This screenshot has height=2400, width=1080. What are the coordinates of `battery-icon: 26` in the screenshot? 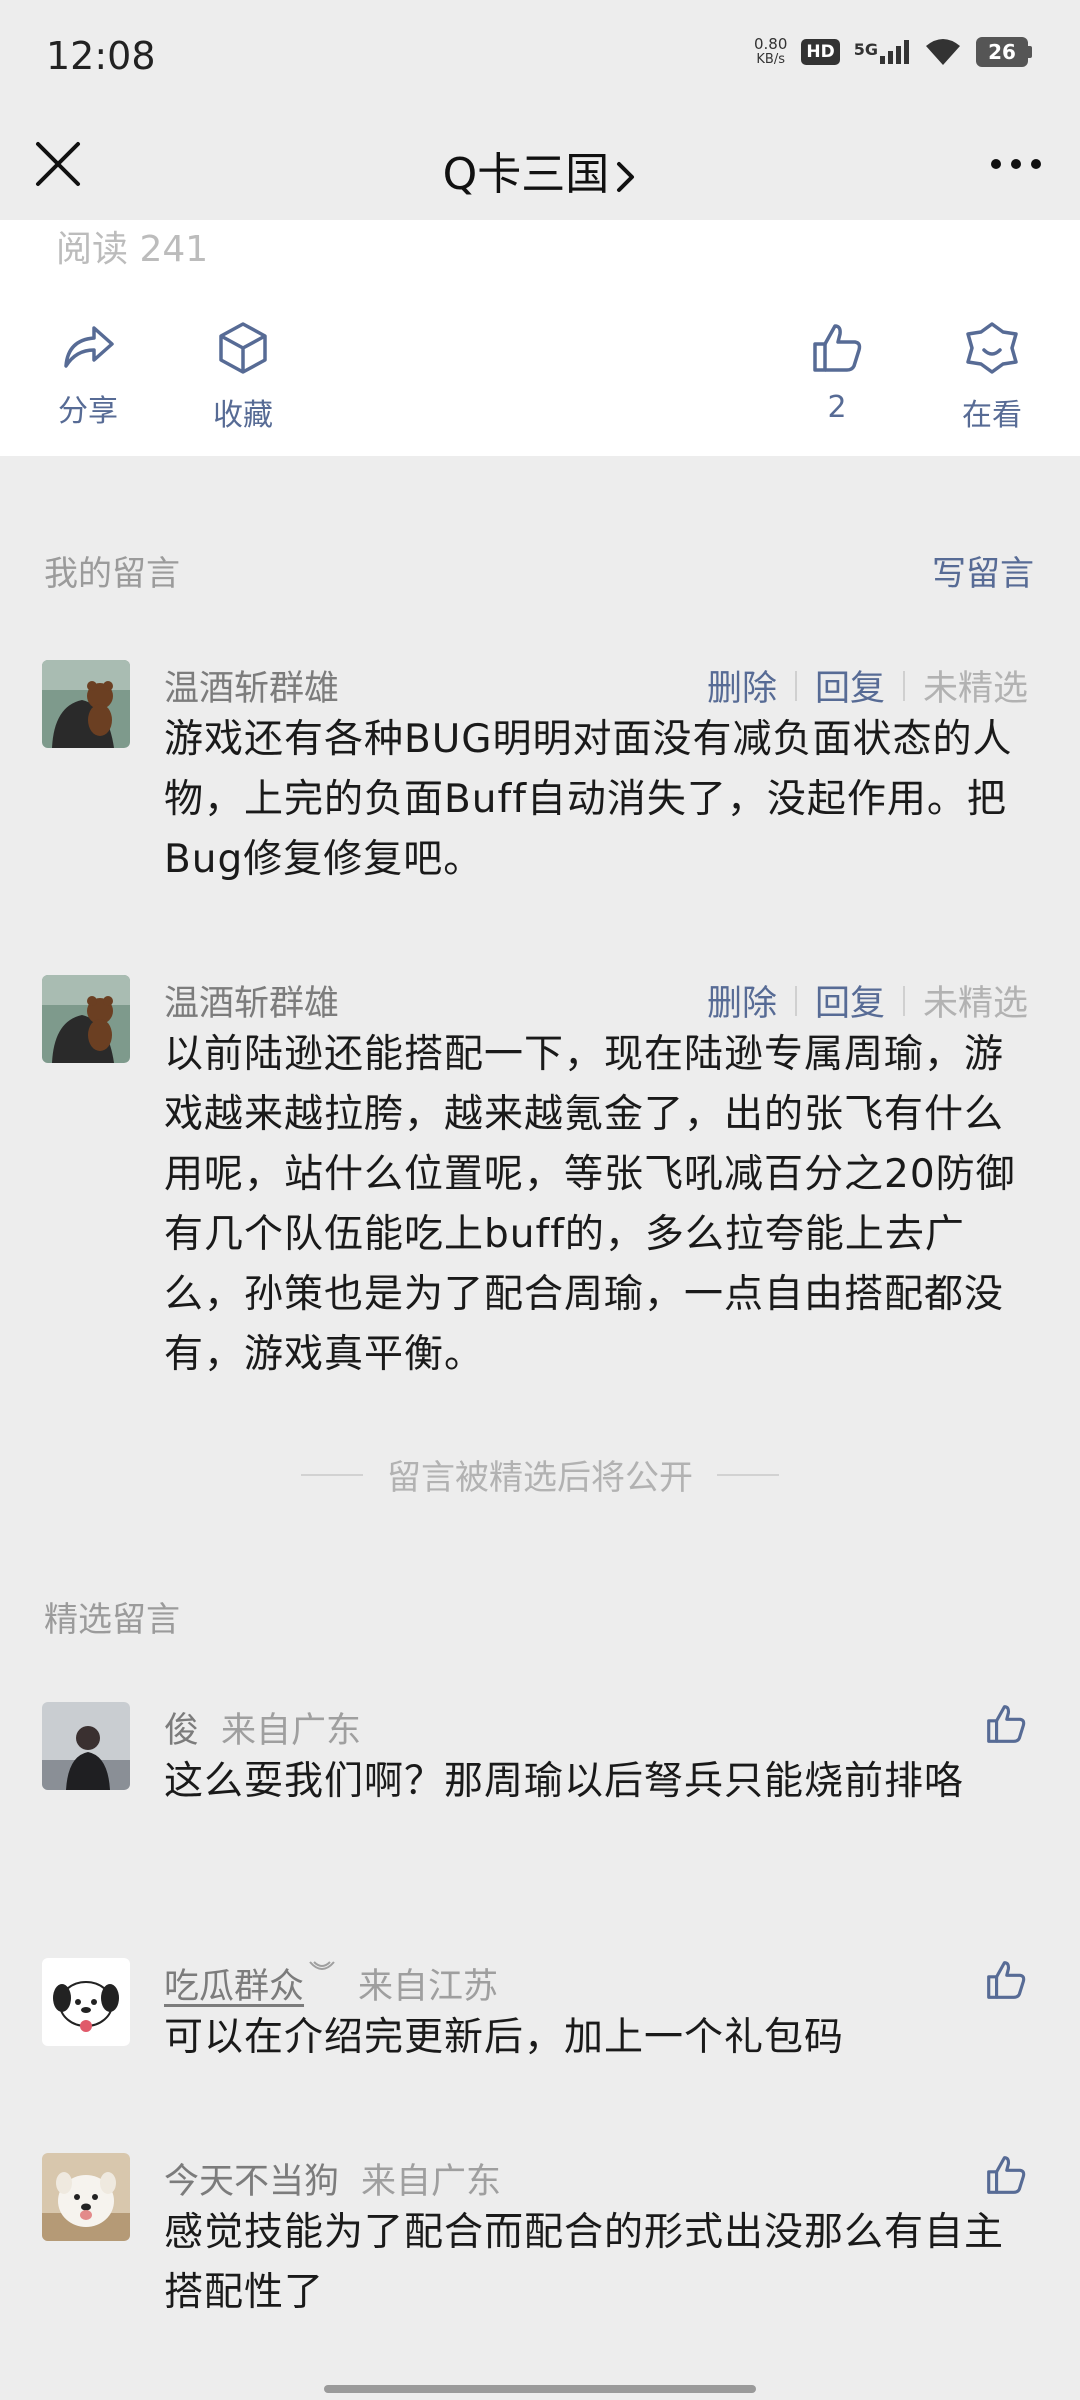 It's located at (1004, 52).